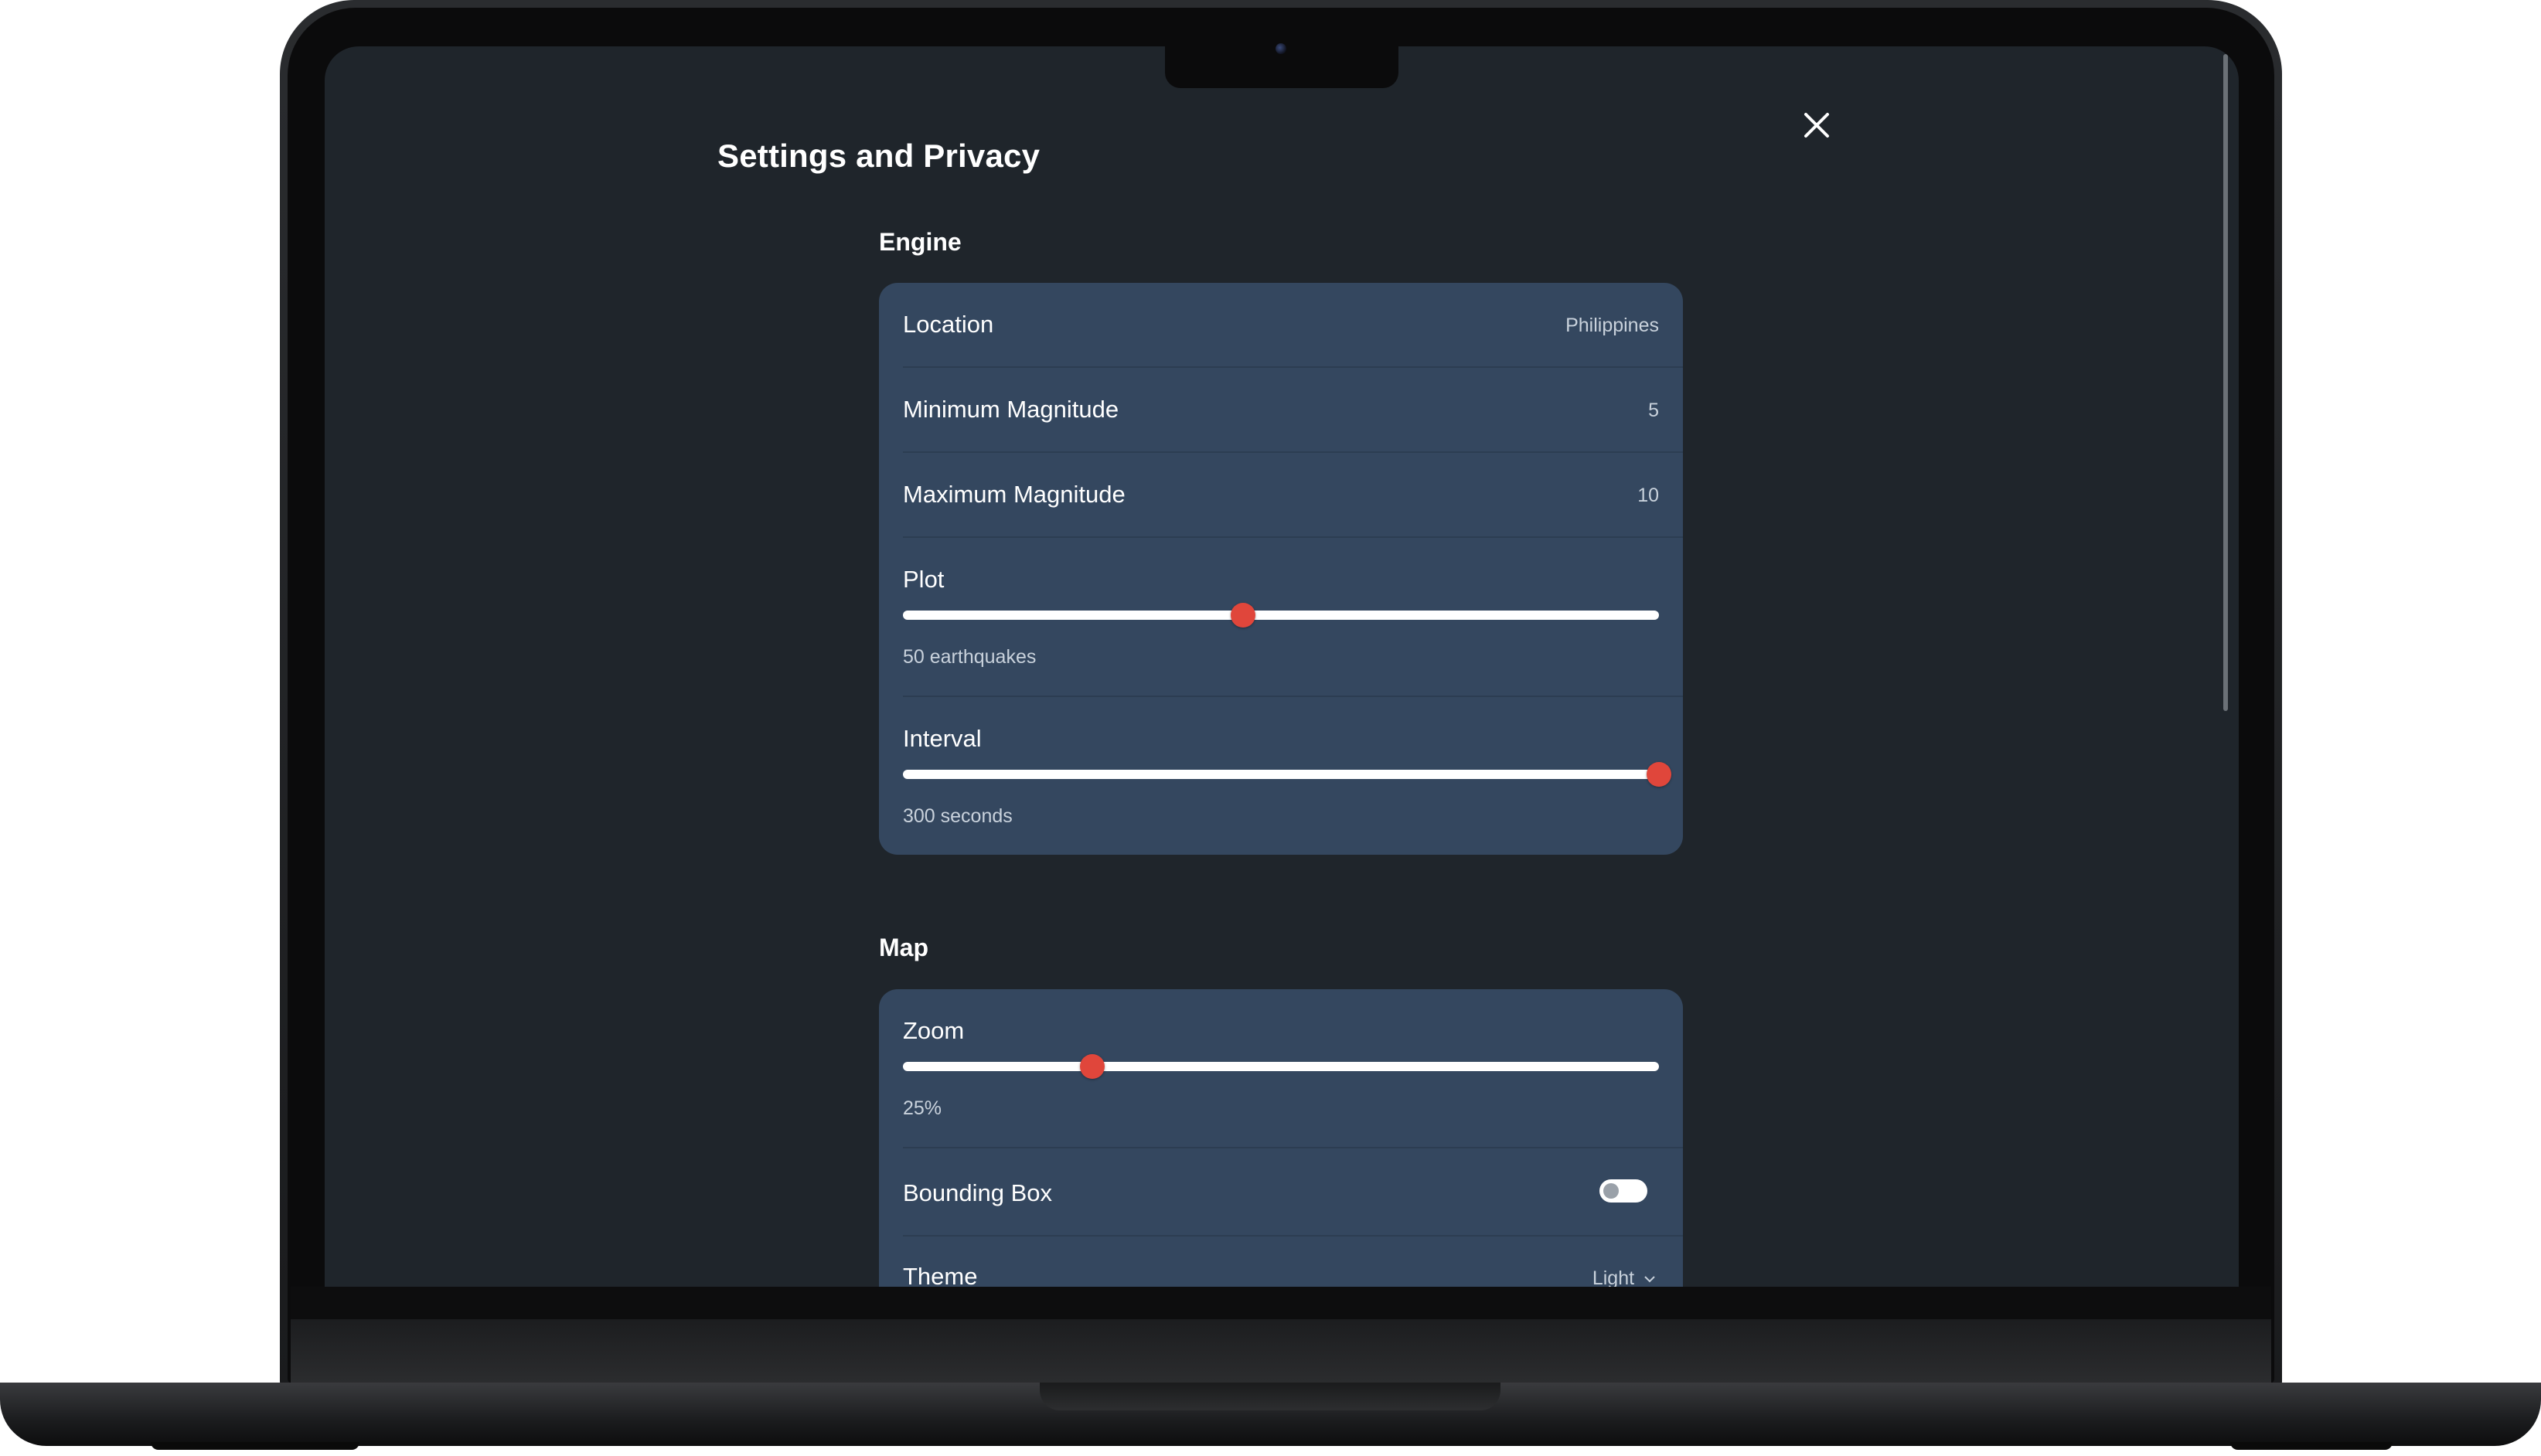  Describe the element at coordinates (1612, 326) in the screenshot. I see `location-value: Philippines` at that location.